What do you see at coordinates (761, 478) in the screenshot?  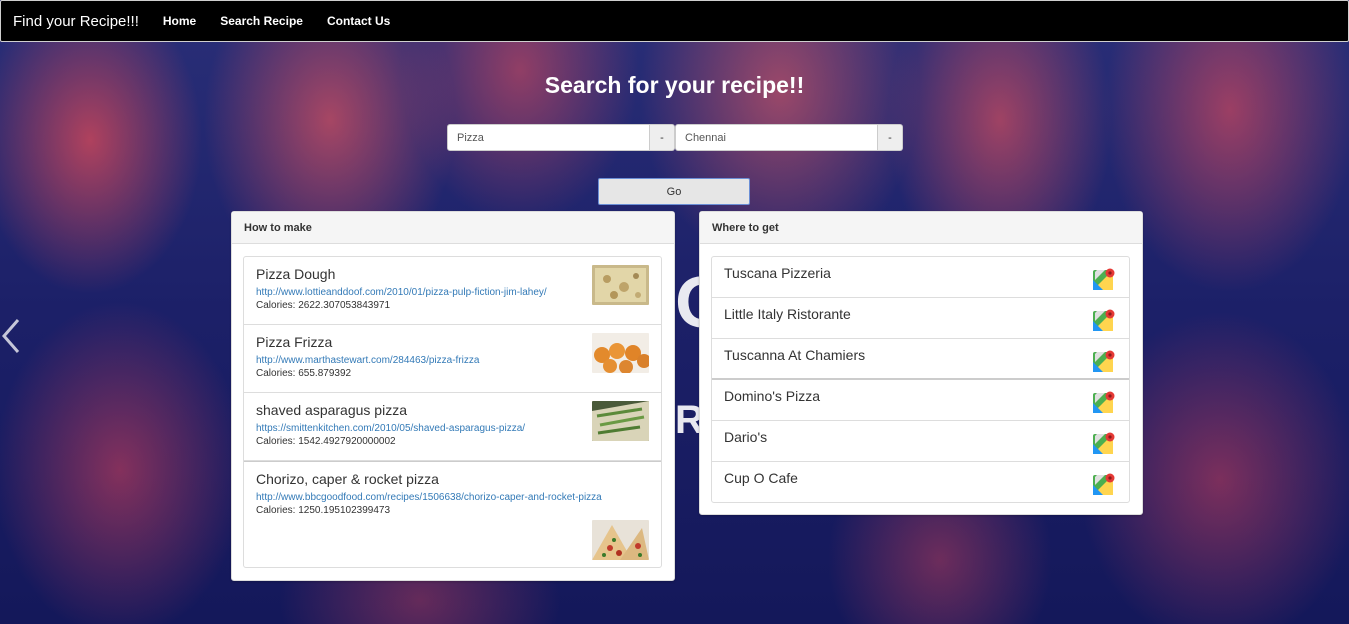 I see `place-name: Cup O Cafe` at bounding box center [761, 478].